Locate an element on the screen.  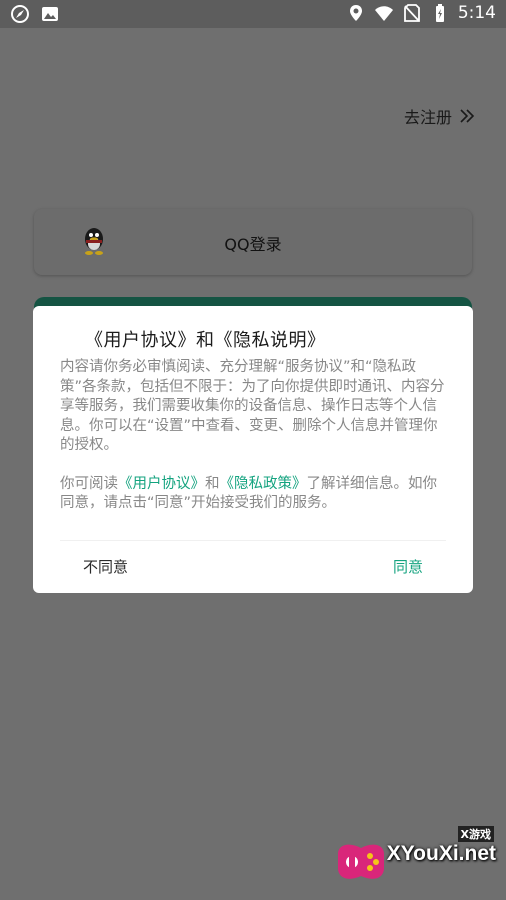
register-label: 去注册 is located at coordinates (427, 117).